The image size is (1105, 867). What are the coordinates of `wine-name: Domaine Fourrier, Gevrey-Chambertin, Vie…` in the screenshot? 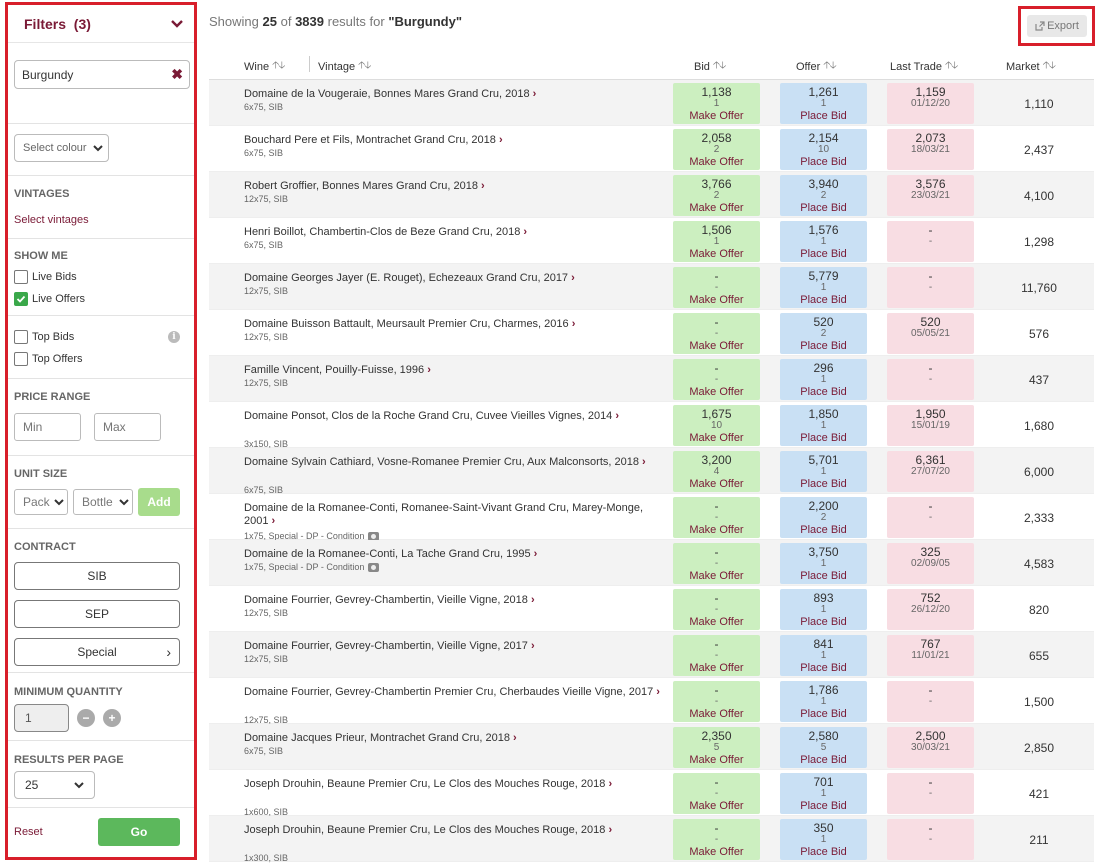 It's located at (454, 600).